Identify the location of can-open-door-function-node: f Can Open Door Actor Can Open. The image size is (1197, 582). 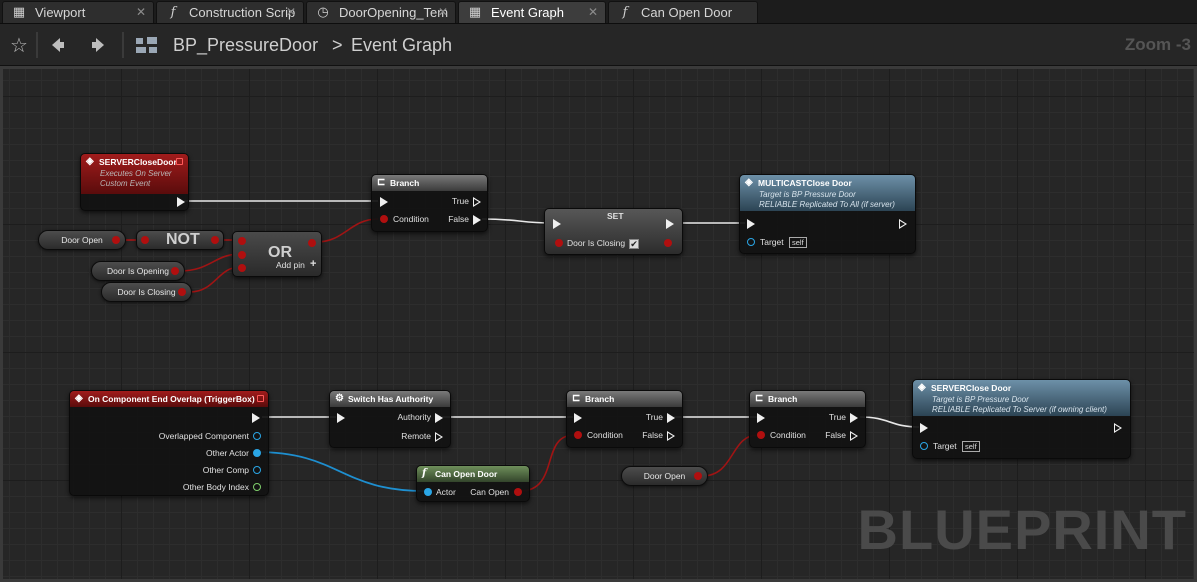
(473, 483).